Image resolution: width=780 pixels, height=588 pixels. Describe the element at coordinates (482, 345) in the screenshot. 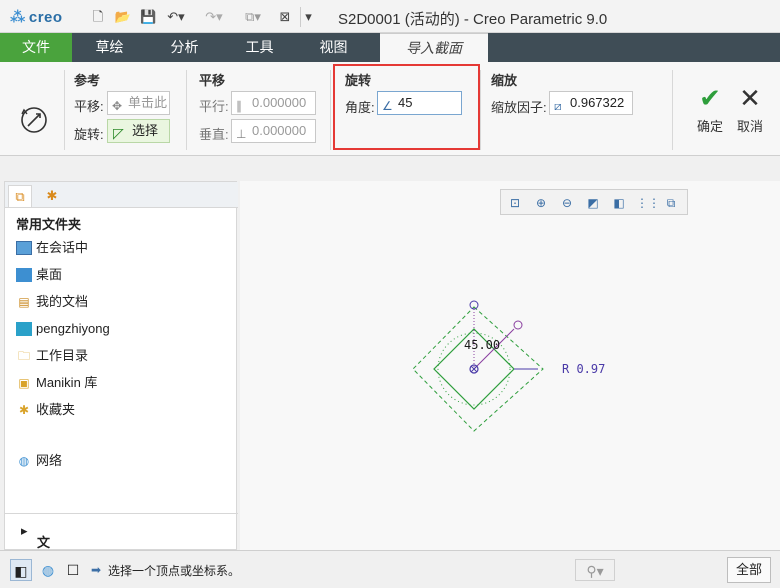

I see `angle-dimension: 45.00` at that location.